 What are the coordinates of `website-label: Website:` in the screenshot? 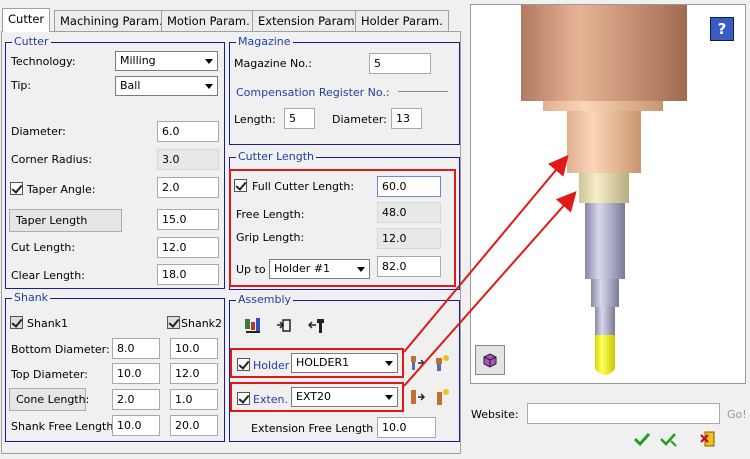 It's located at (495, 414).